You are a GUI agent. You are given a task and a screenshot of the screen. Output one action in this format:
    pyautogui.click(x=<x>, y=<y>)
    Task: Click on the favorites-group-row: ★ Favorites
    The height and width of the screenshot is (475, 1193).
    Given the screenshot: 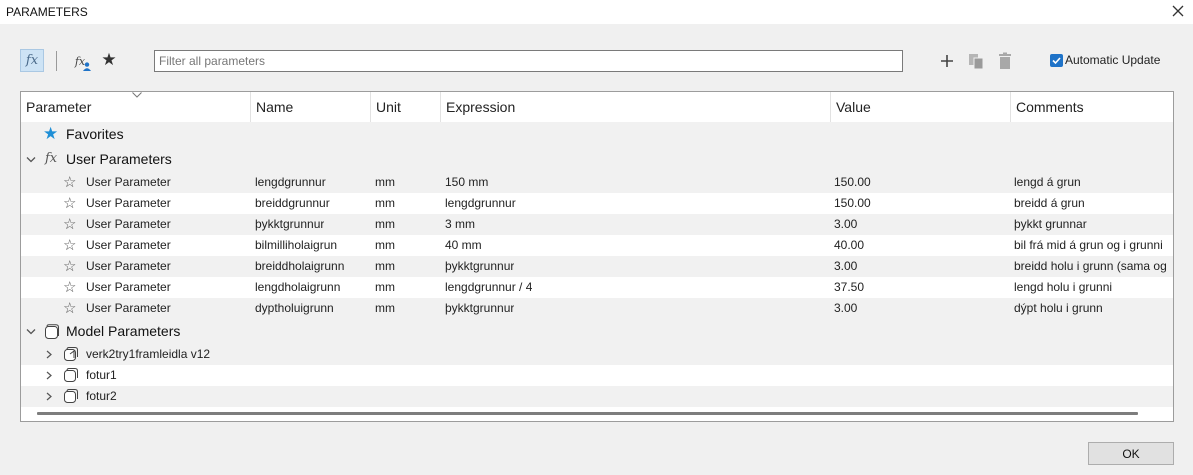 What is the action you would take?
    pyautogui.click(x=597, y=134)
    